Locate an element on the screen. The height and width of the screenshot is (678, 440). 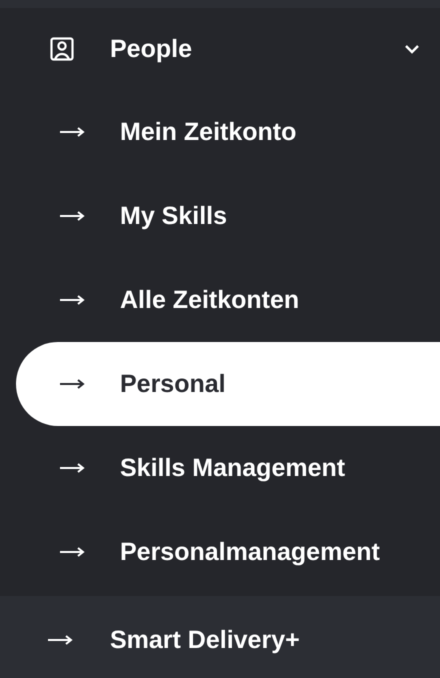
menu-item: Skills Management is located at coordinates (228, 468).